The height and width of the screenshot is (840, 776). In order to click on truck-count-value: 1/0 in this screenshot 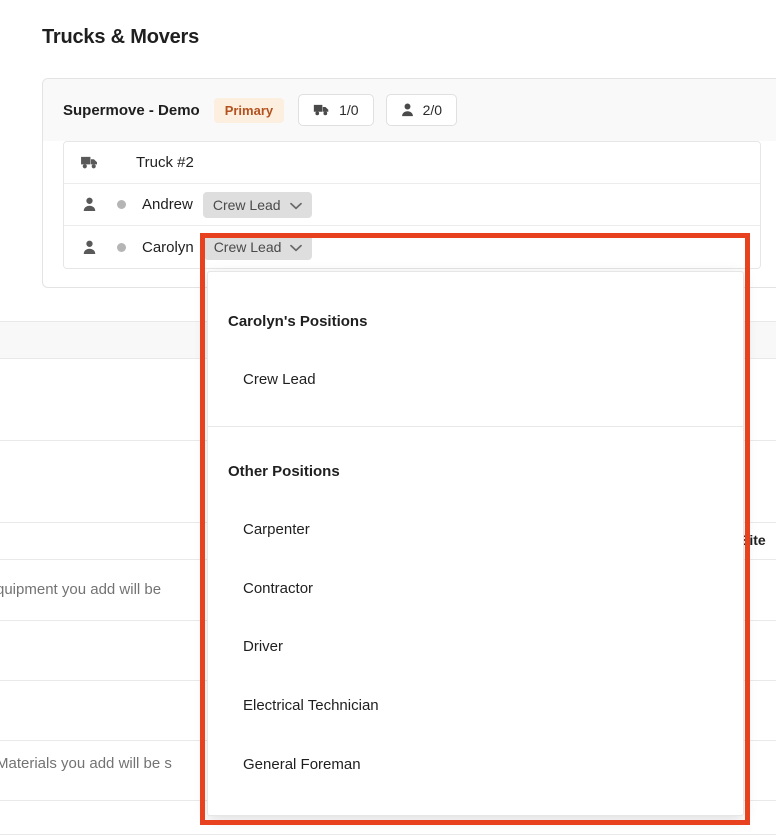, I will do `click(349, 110)`.